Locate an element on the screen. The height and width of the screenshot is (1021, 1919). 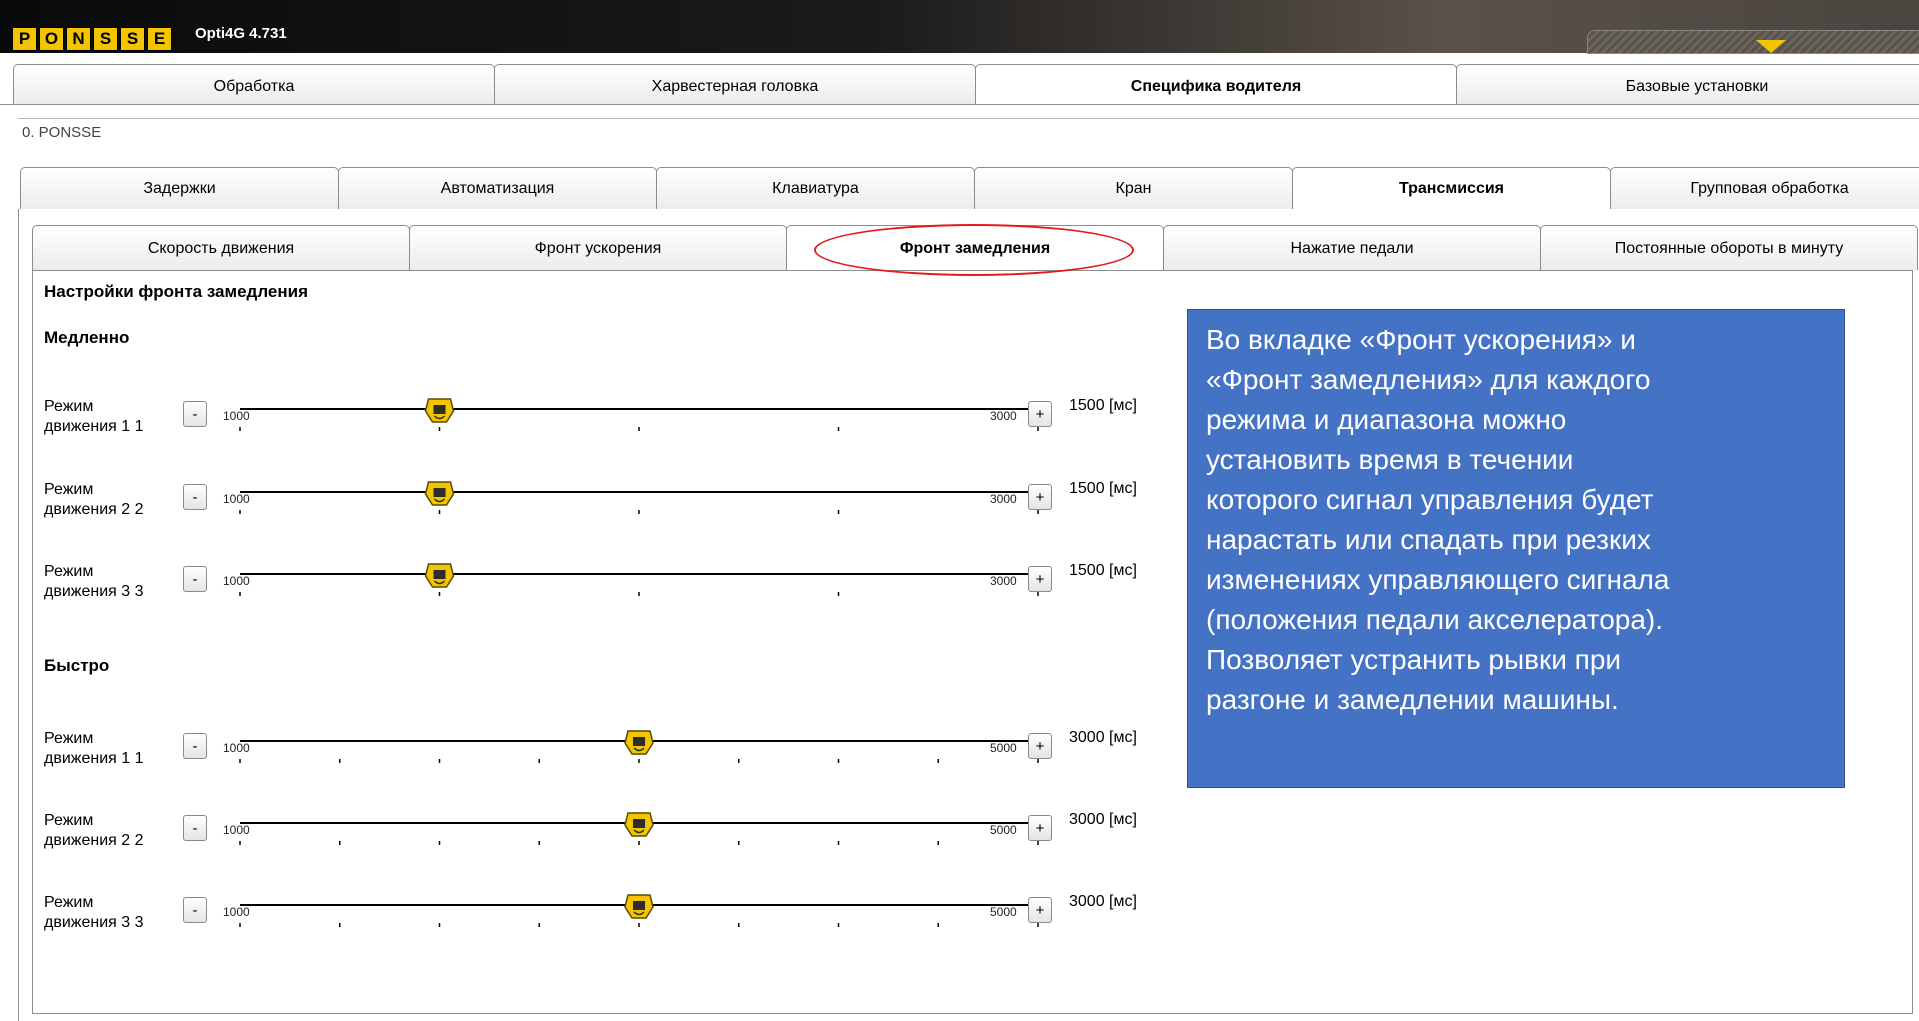
tab-harvester-head: Харвестерная головка is located at coordinates (735, 84).